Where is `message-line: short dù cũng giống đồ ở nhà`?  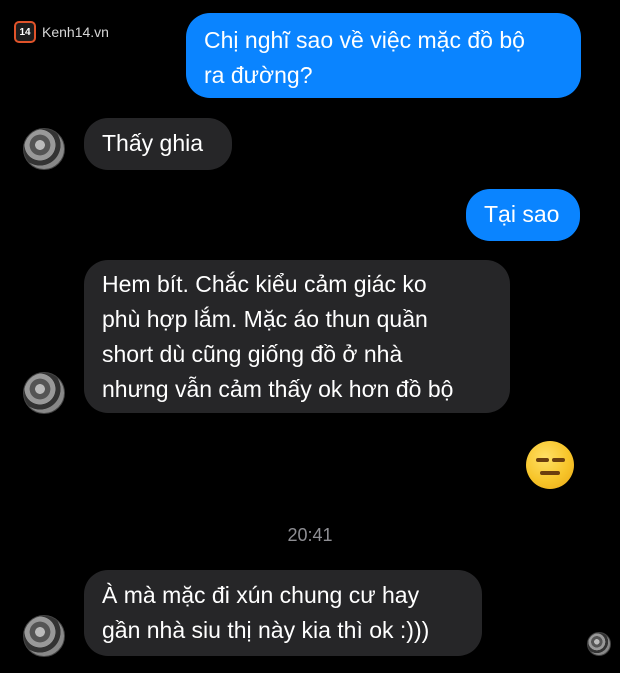
message-line: short dù cũng giống đồ ở nhà is located at coordinates (252, 354).